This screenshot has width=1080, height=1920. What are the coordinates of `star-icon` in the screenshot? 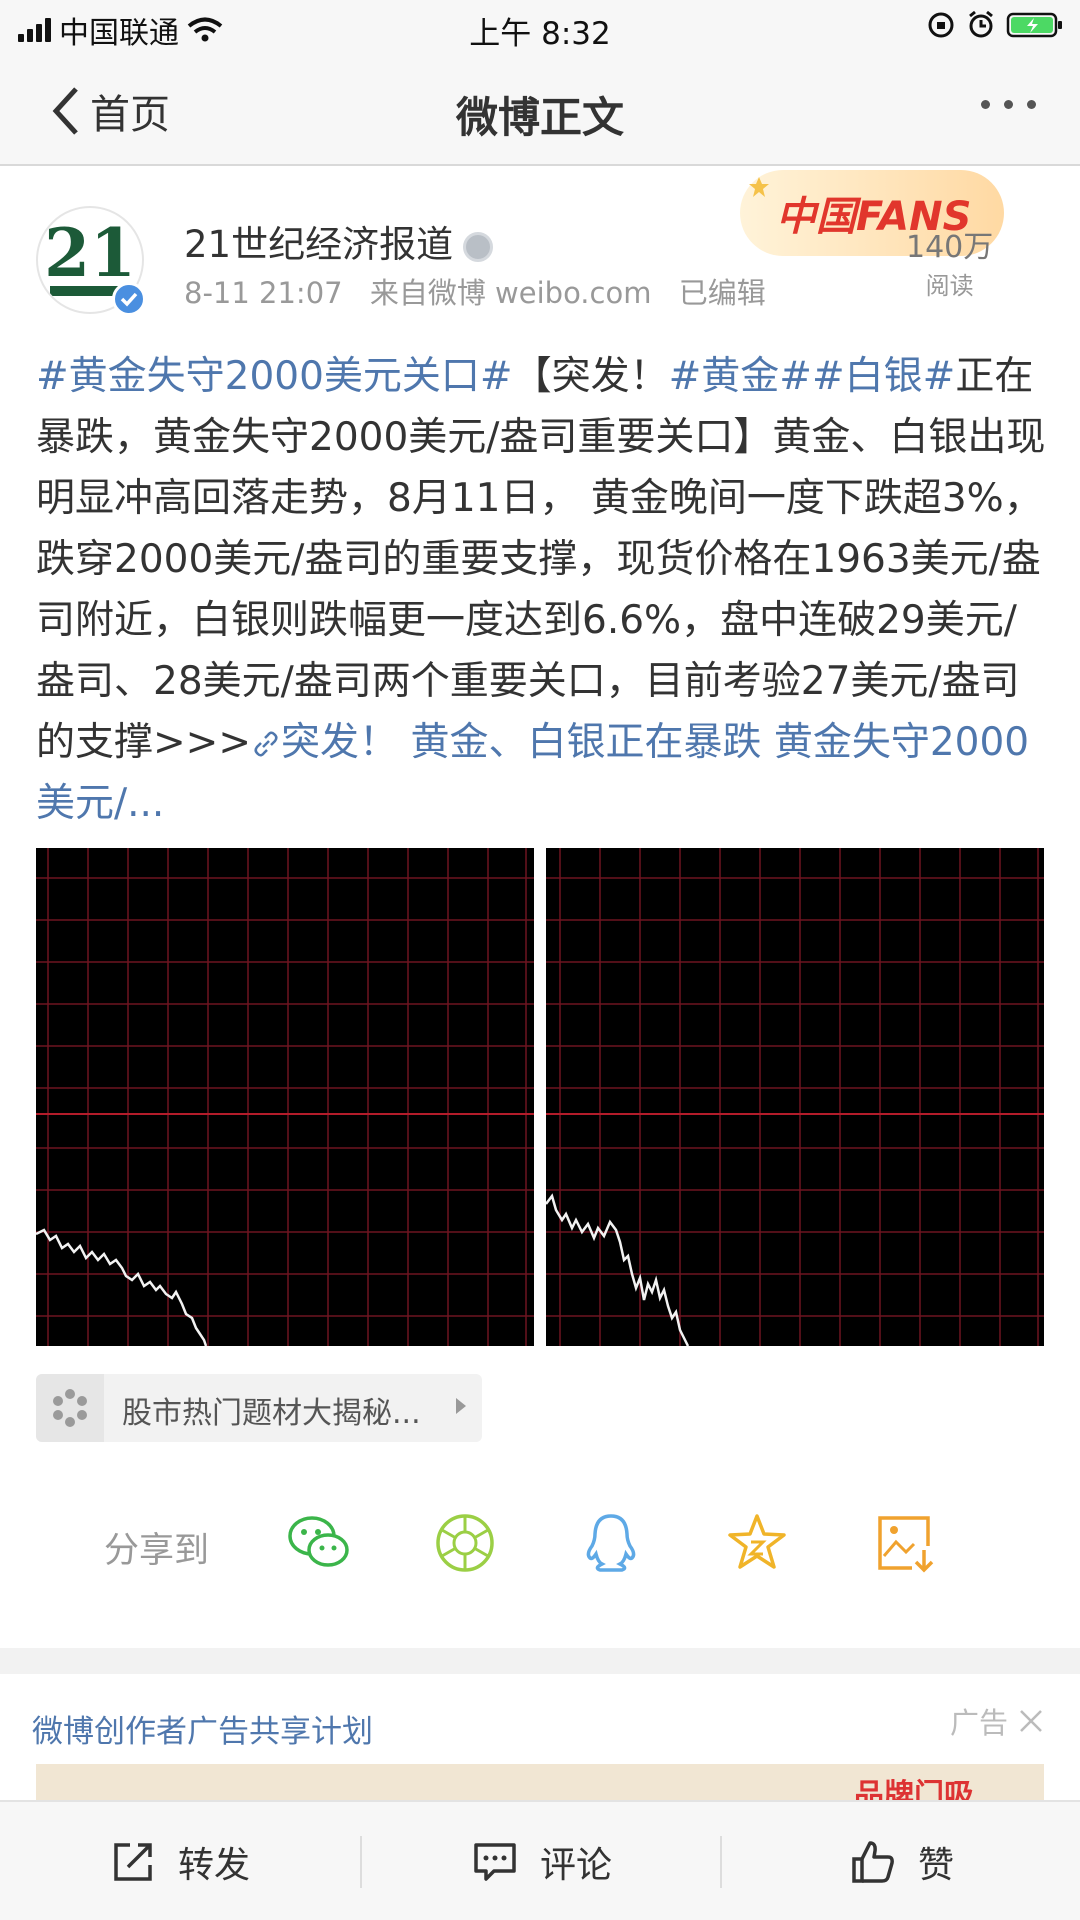 It's located at (759, 187).